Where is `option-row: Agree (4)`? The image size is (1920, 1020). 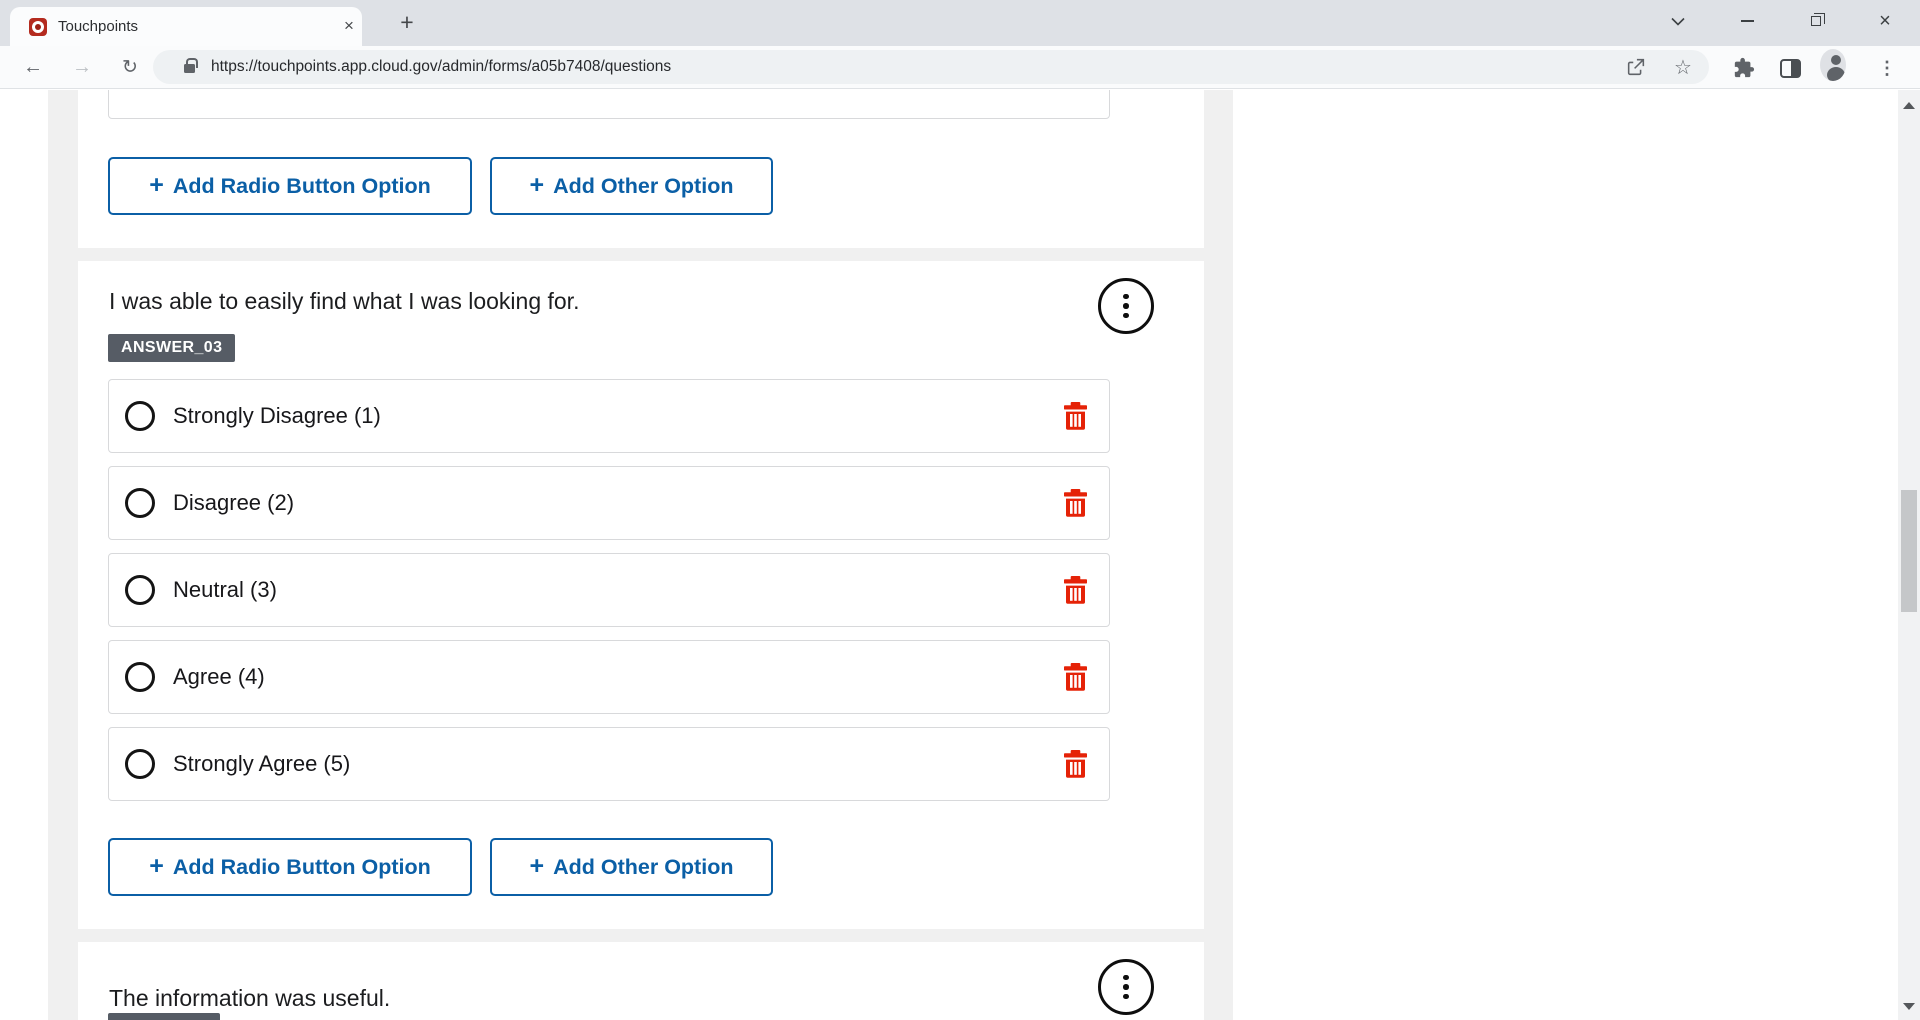
option-row: Agree (4) is located at coordinates (609, 677).